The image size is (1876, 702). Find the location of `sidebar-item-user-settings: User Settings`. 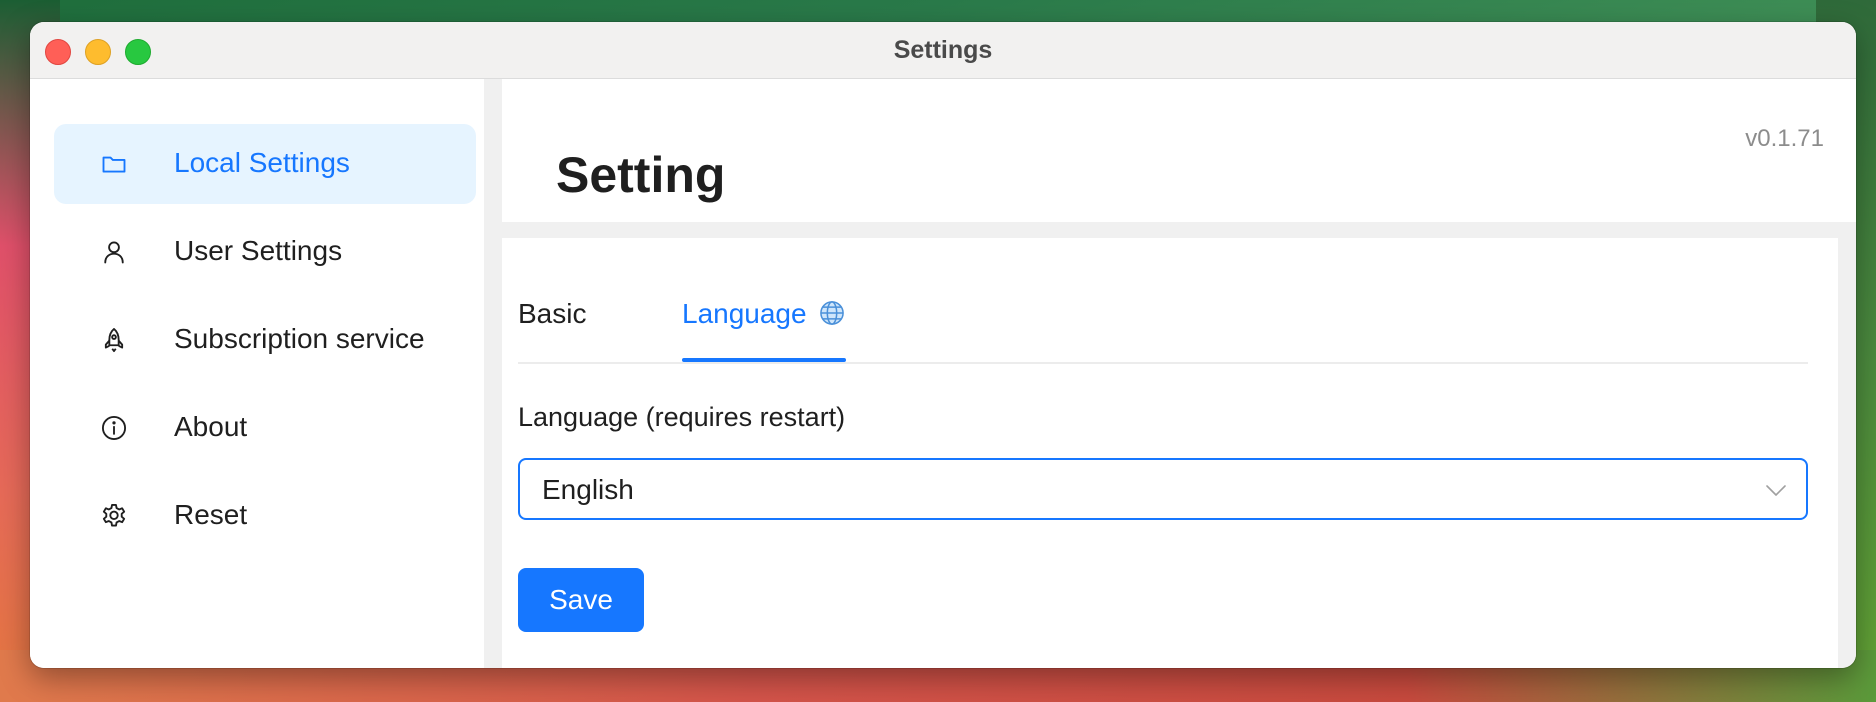

sidebar-item-user-settings: User Settings is located at coordinates (265, 252).